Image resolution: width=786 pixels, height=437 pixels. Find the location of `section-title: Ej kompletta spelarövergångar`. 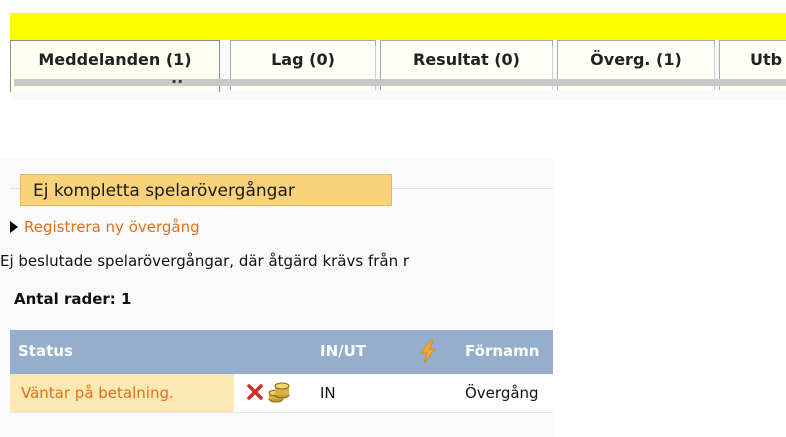

section-title: Ej kompletta spelarövergångar is located at coordinates (206, 190).